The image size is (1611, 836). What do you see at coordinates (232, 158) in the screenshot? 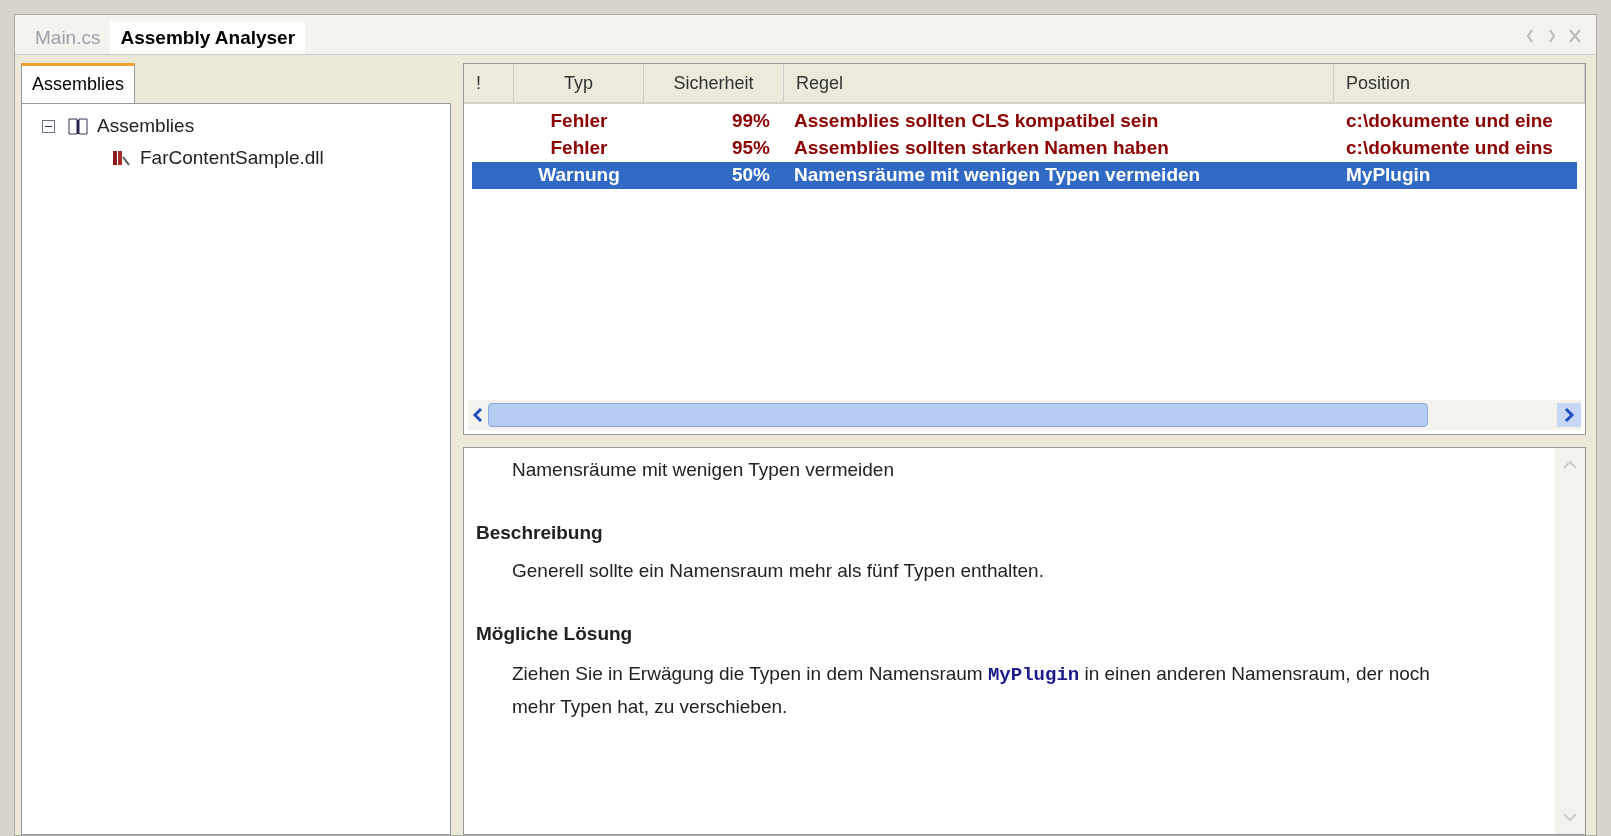
I see `tree-item: FarContentSample.dll` at bounding box center [232, 158].